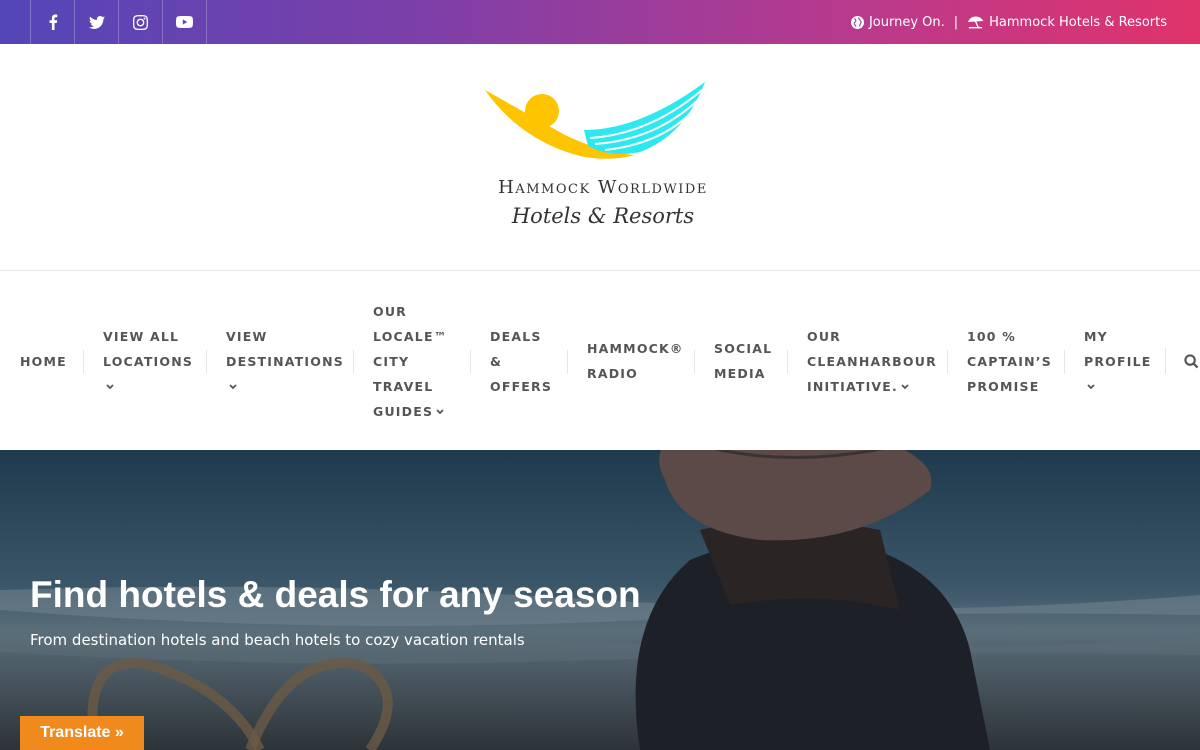 This screenshot has height=750, width=1200. What do you see at coordinates (635, 361) in the screenshot?
I see `nav-radio-label: HAMMOCK® RADIO` at bounding box center [635, 361].